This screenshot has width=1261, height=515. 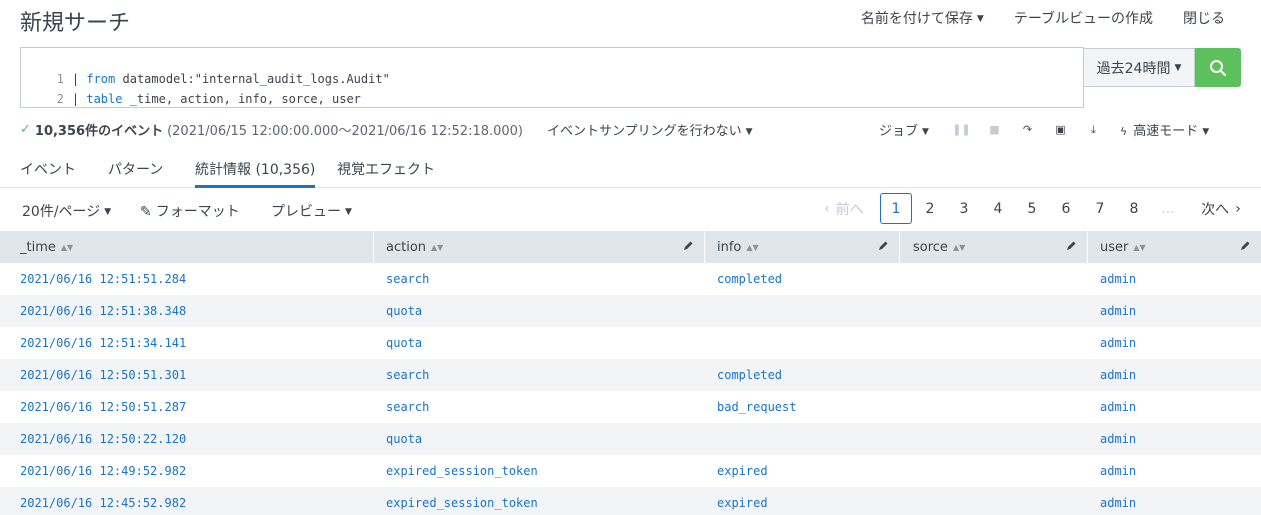 What do you see at coordinates (1164, 129) in the screenshot?
I see `search-mode-dropdown: ϟ 高速モード ▼` at bounding box center [1164, 129].